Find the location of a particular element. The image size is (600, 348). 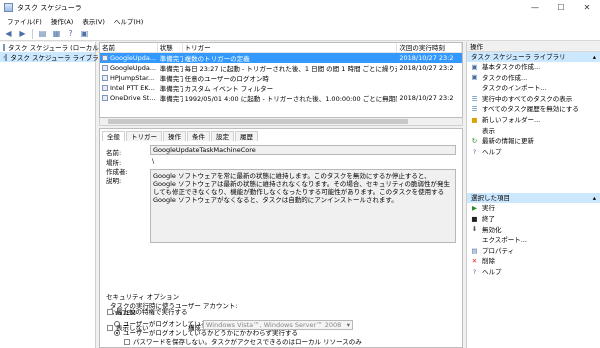

action-run: ▶ 実行 is located at coordinates (533, 208).